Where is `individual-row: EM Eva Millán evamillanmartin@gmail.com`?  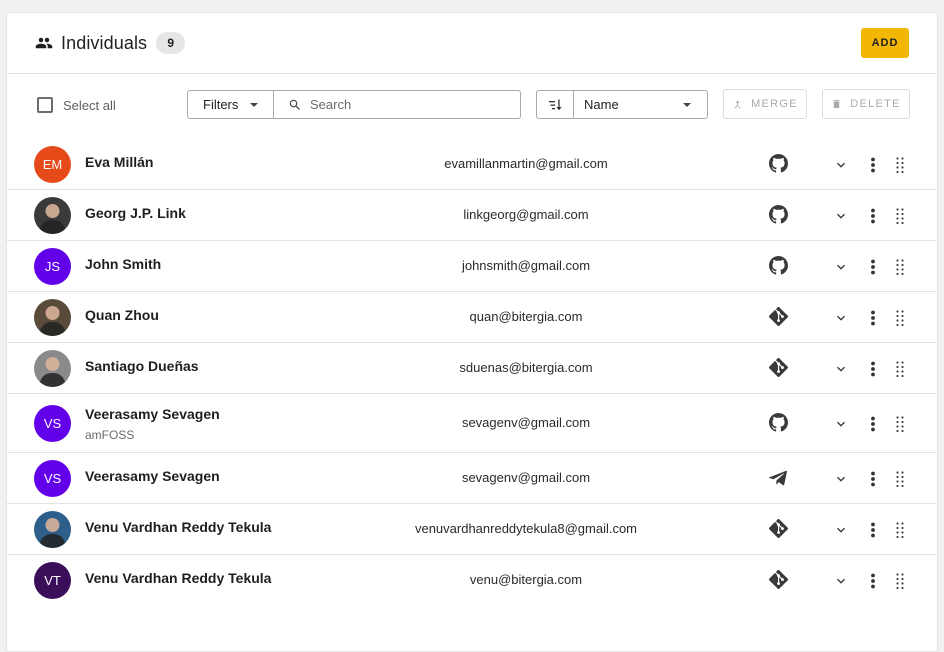
individual-row: EM Eva Millán evamillanmartin@gmail.com is located at coordinates (471, 164).